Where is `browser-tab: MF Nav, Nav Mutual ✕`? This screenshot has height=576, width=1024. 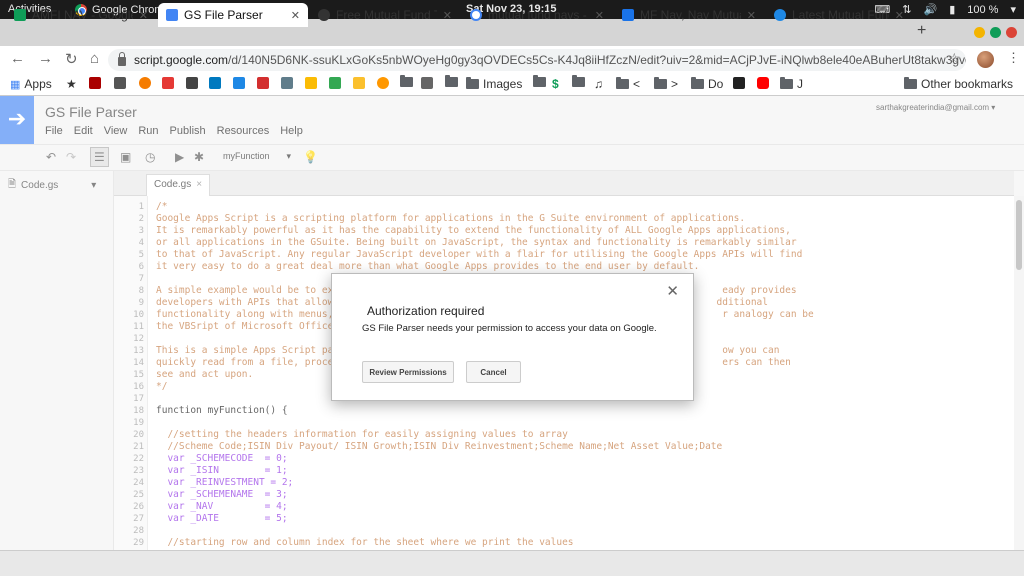 browser-tab: MF Nav, Nav Mutual ✕ is located at coordinates (689, 15).